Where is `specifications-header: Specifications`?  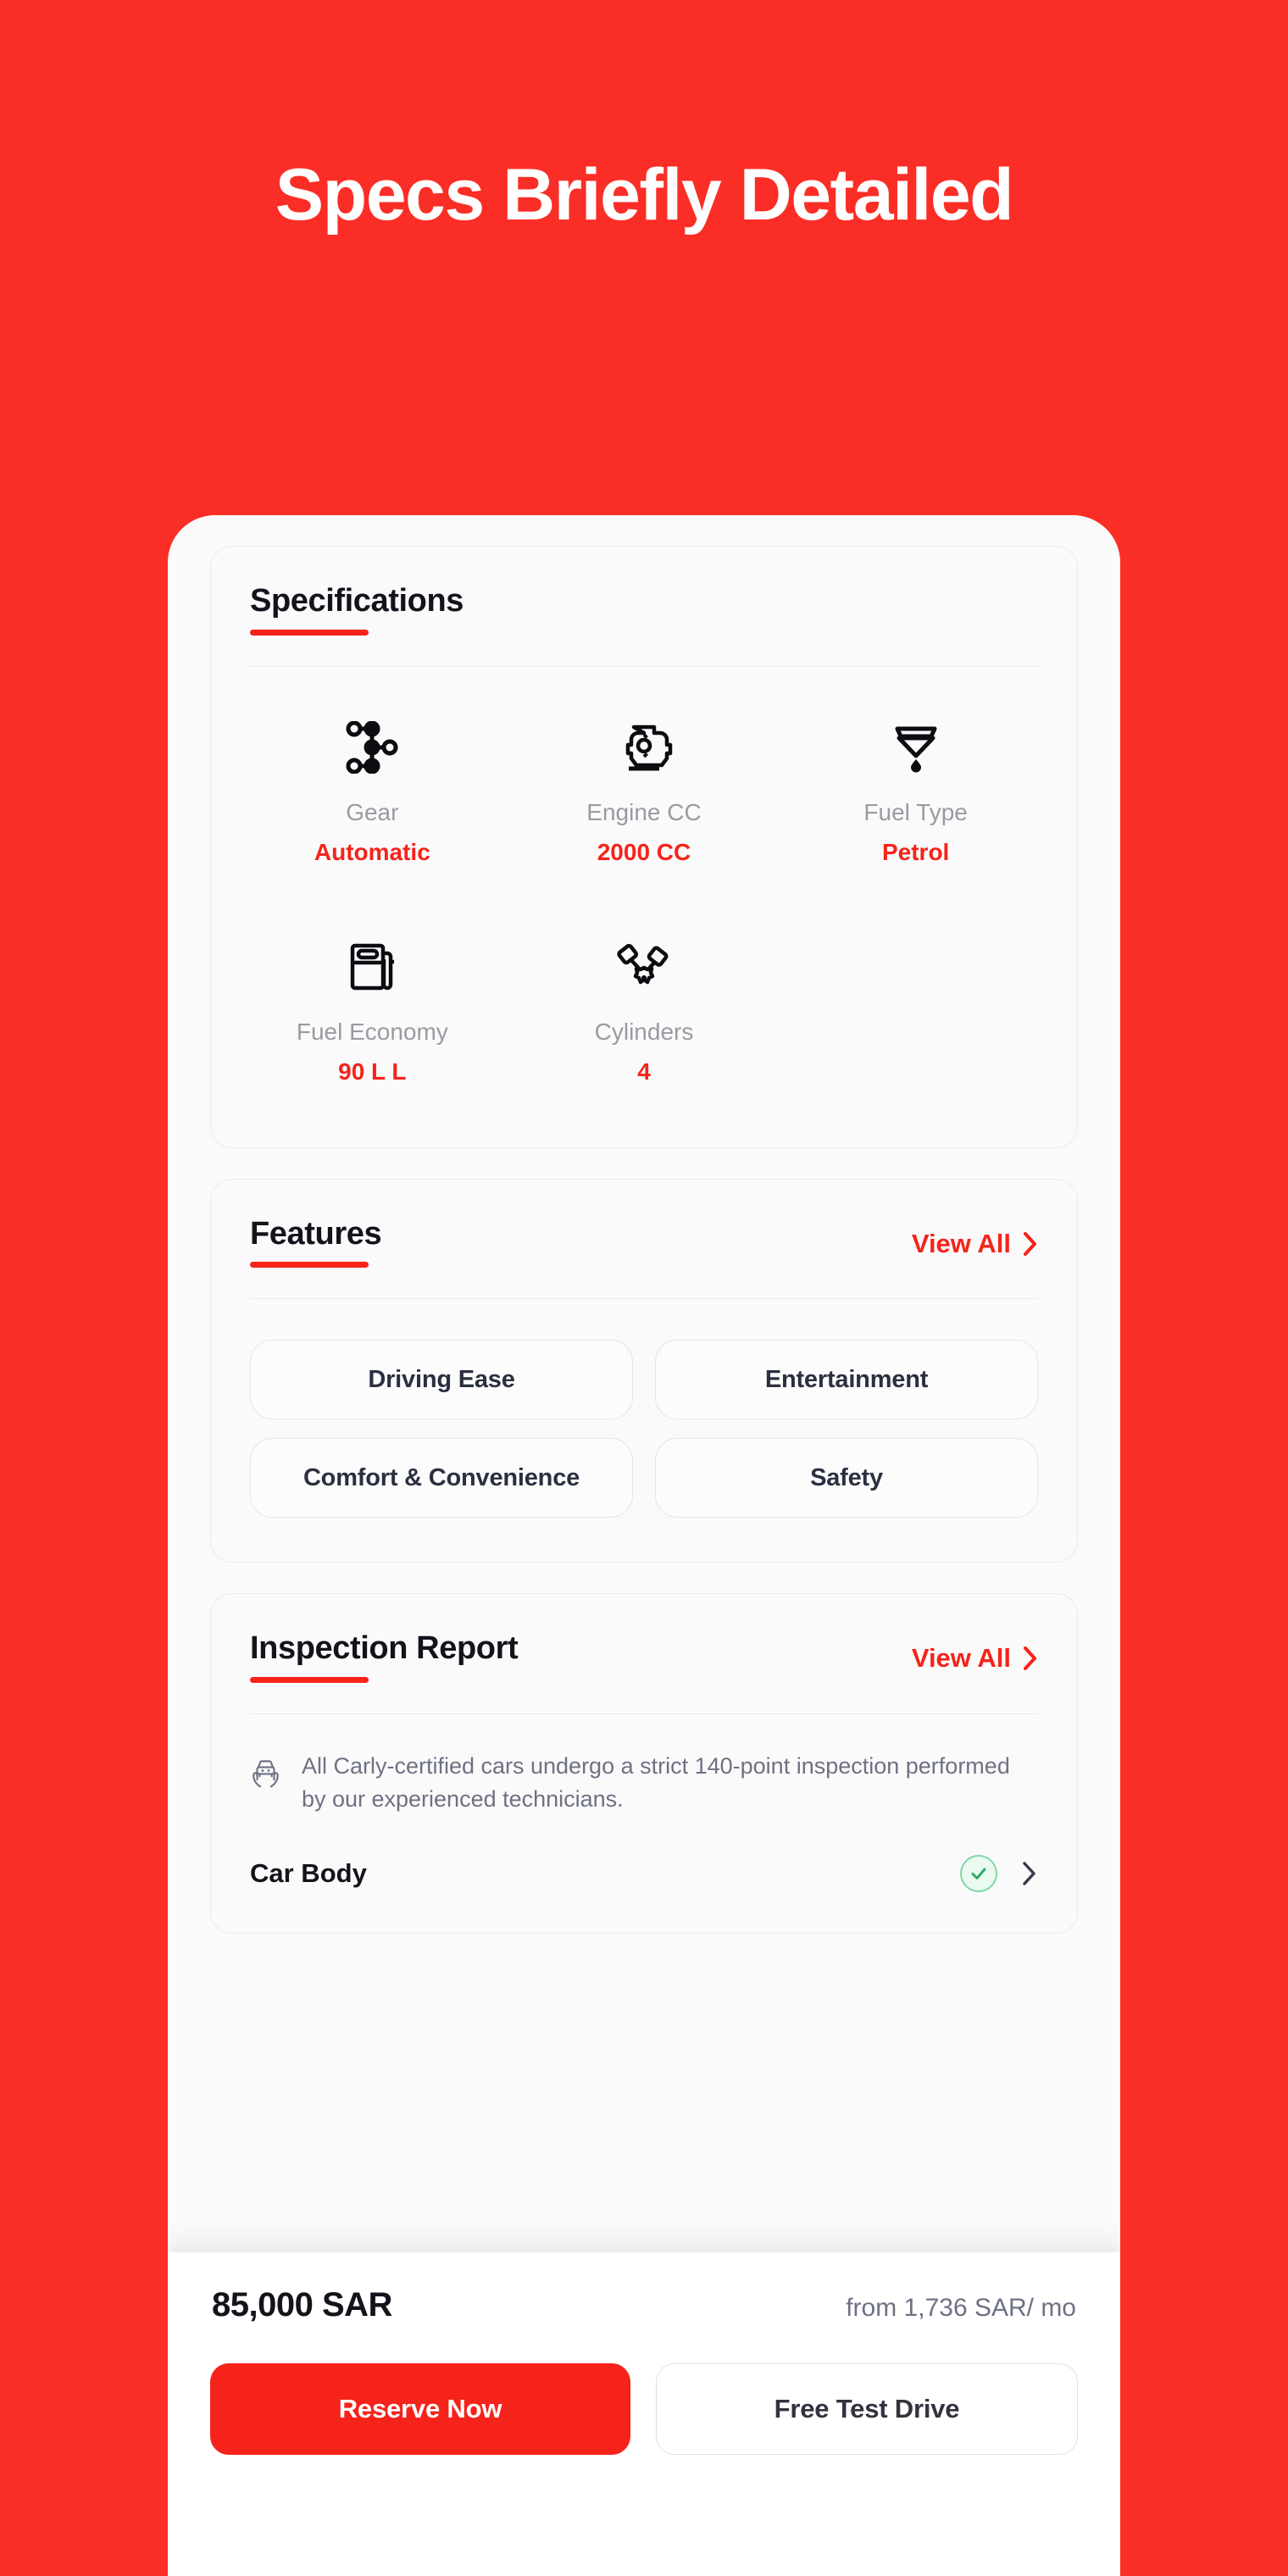
specifications-header: Specifications is located at coordinates (644, 591).